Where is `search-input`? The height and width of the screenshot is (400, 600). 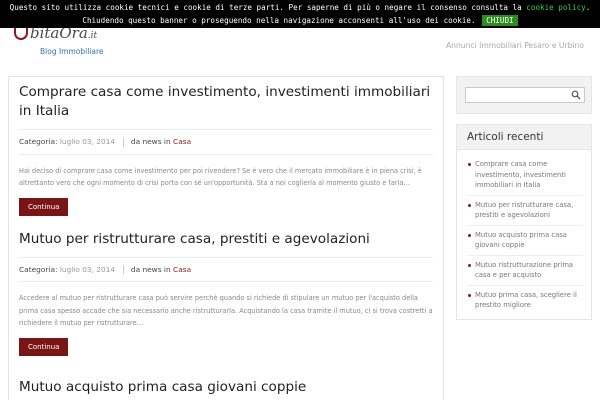 search-input is located at coordinates (516, 101).